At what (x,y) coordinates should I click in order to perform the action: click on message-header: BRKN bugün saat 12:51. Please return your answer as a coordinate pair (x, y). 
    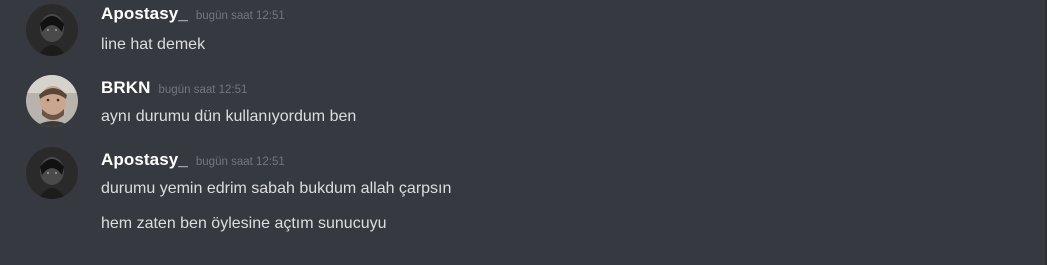
    Looking at the image, I should click on (174, 88).